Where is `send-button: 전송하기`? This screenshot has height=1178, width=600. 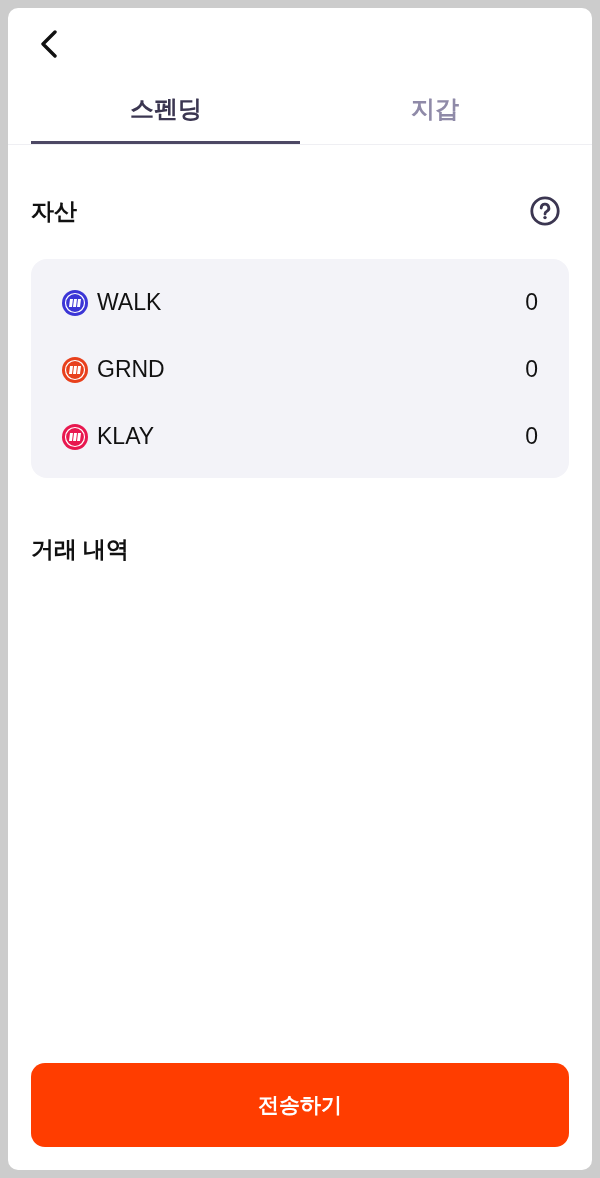 send-button: 전송하기 is located at coordinates (300, 1105).